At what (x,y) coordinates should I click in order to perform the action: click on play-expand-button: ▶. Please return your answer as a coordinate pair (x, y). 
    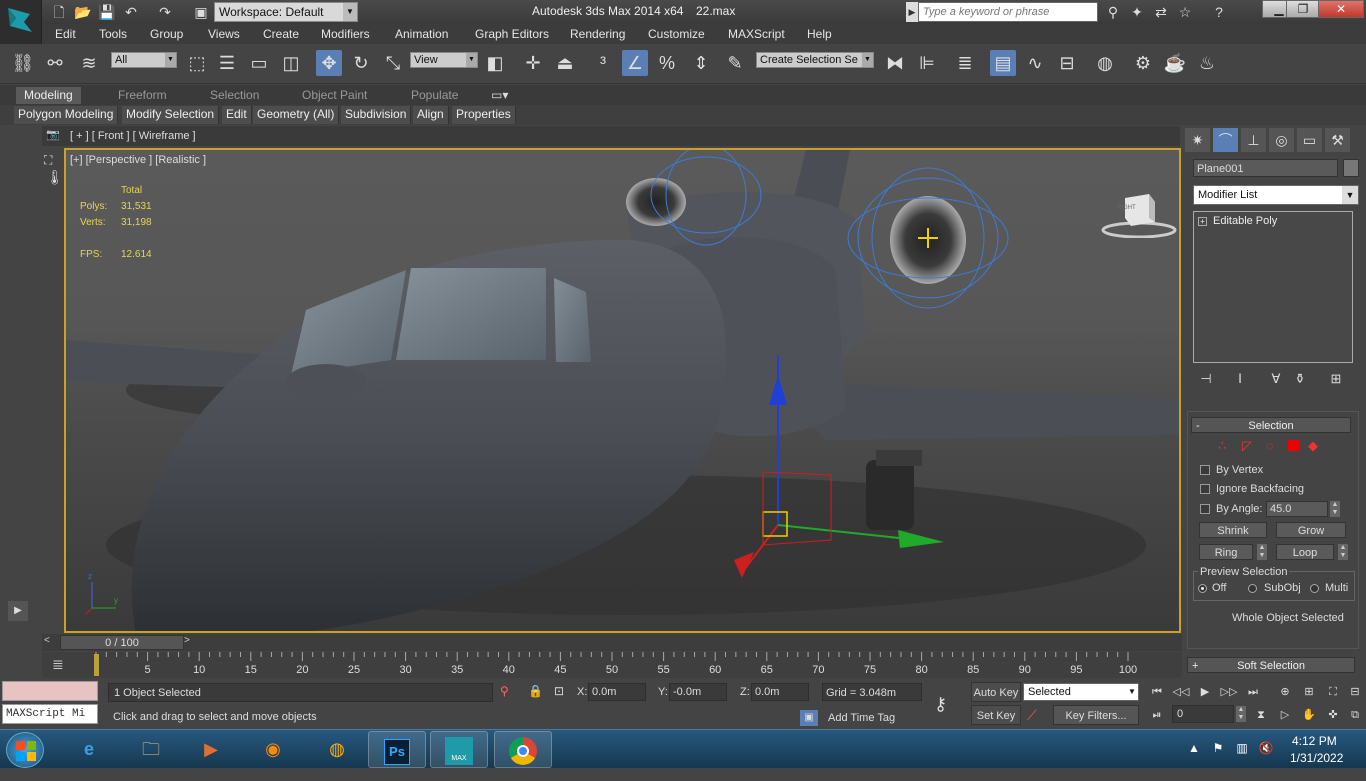
    Looking at the image, I should click on (18, 611).